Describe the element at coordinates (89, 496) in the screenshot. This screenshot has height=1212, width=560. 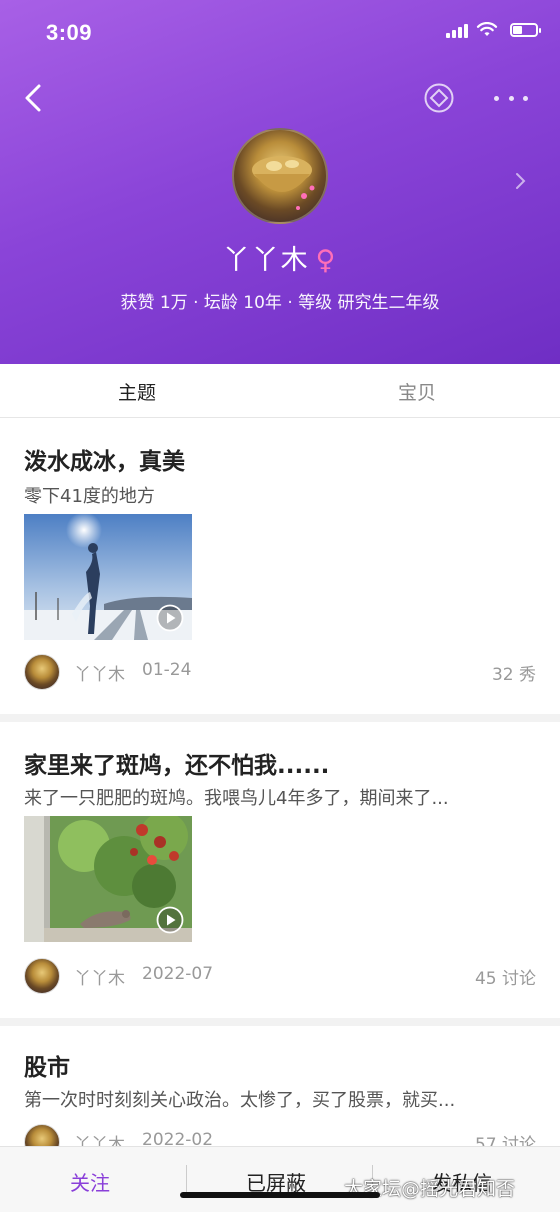
I see `post-summary: 零下41度的地方` at that location.